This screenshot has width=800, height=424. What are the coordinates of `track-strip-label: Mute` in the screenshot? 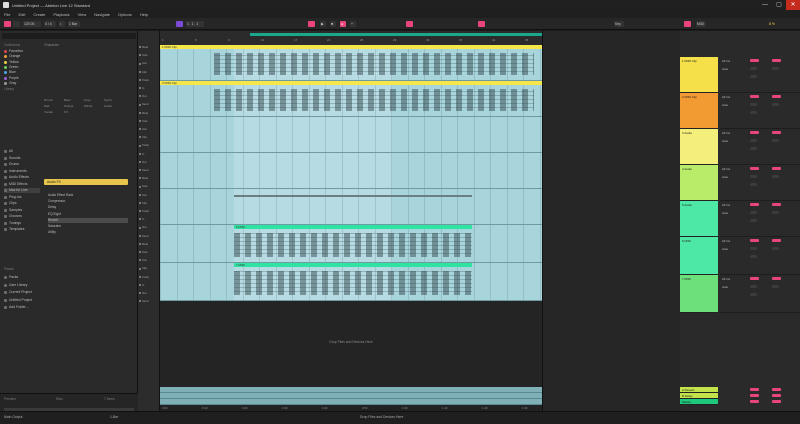 It's located at (149, 178).